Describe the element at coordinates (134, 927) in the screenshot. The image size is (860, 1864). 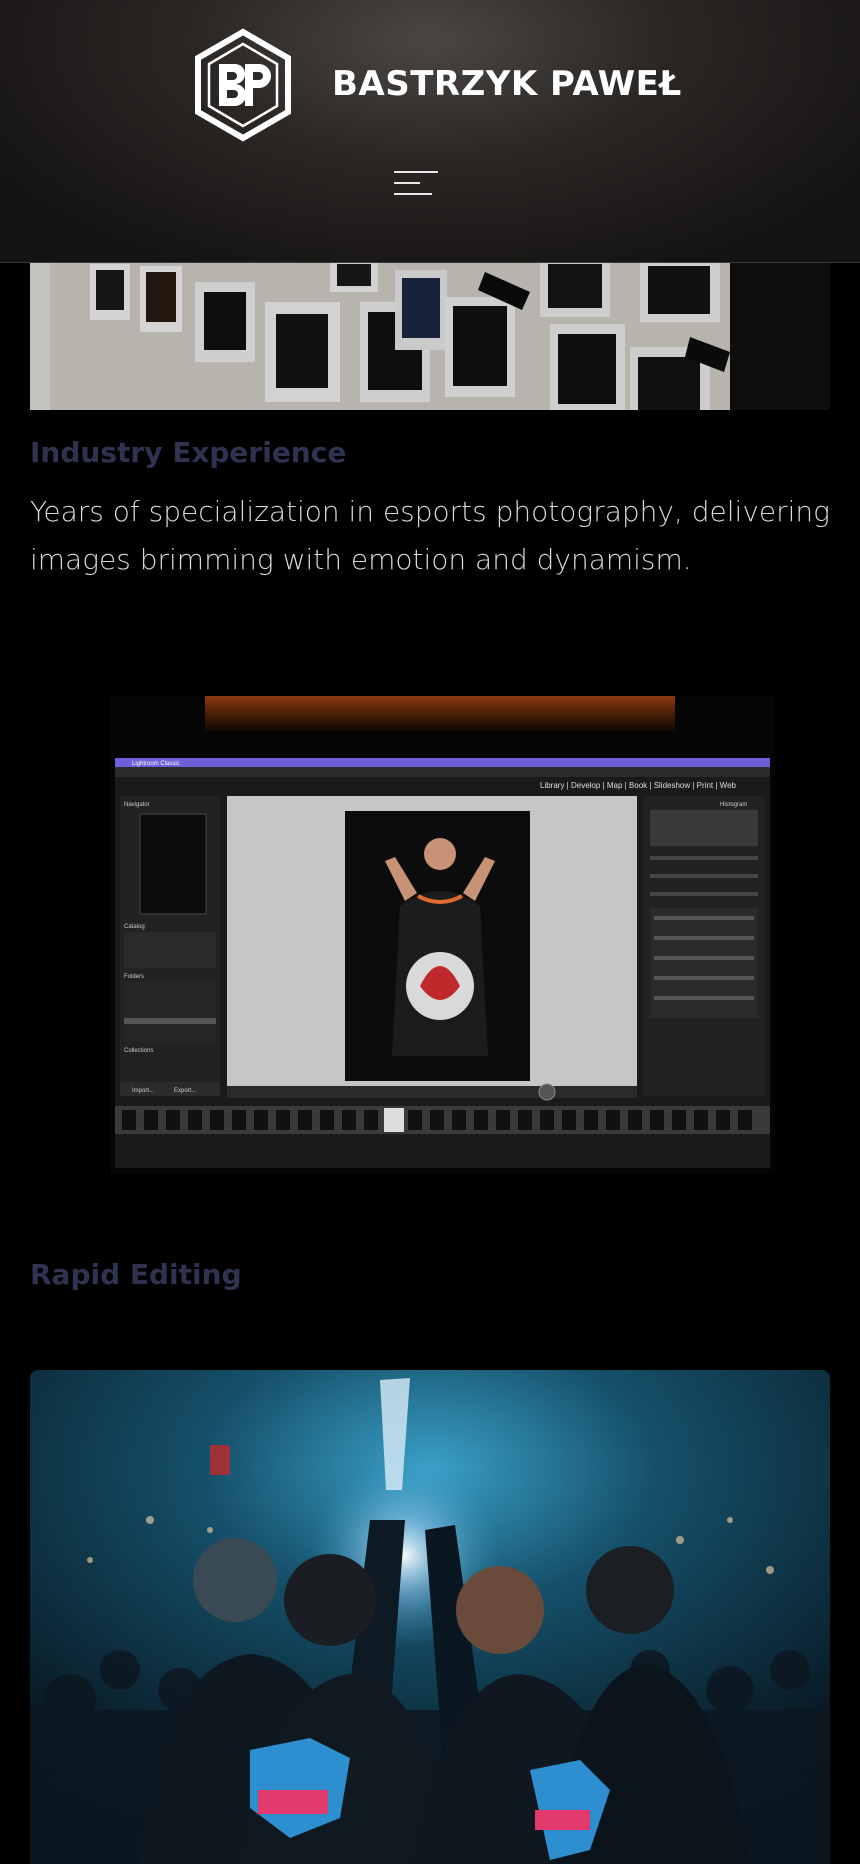
I see `svg-text: Catalog` at that location.